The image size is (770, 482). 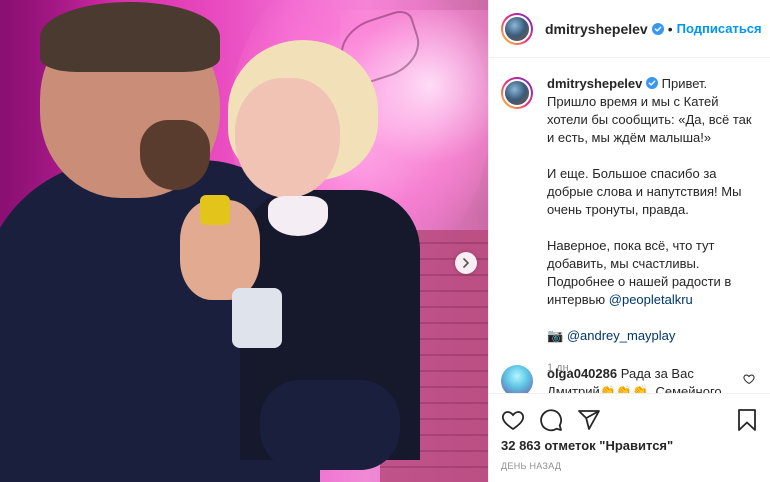 What do you see at coordinates (215, 210) in the screenshot?
I see `photo-phone` at bounding box center [215, 210].